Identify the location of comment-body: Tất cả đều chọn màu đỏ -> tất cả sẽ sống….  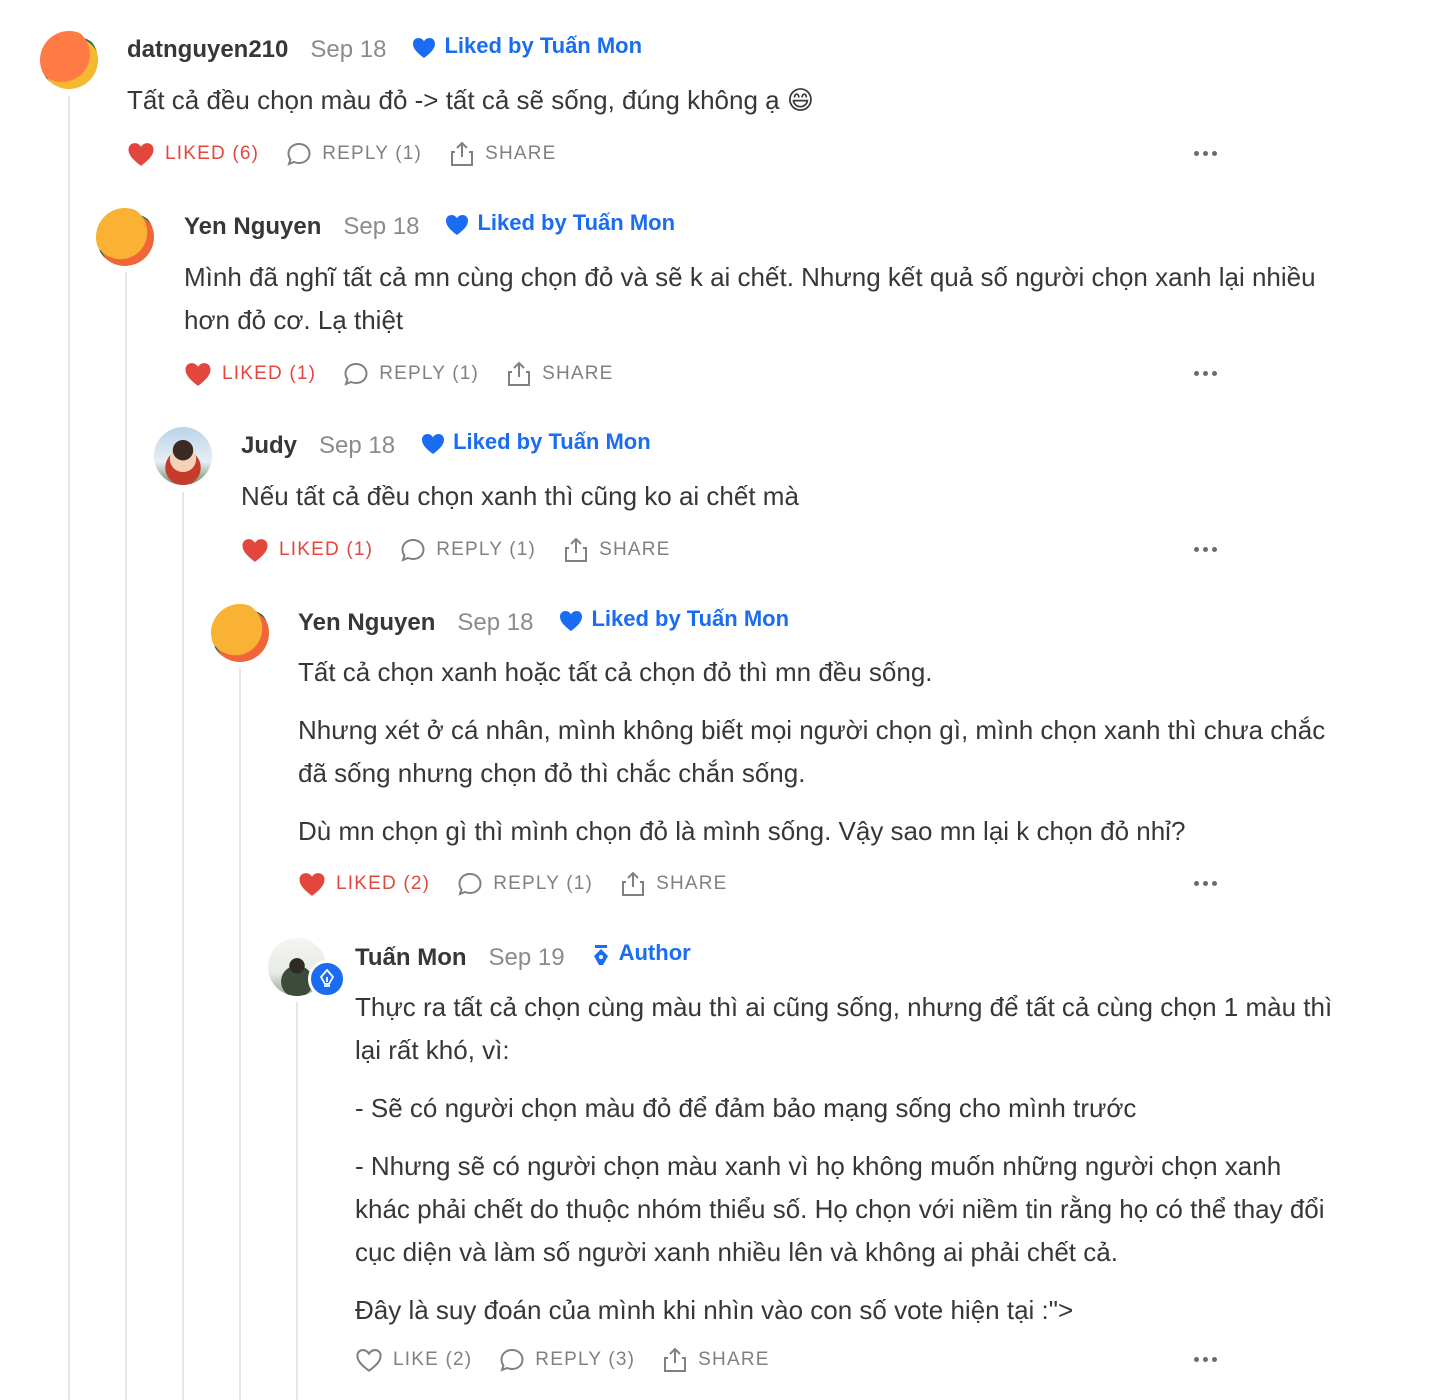
(732, 108).